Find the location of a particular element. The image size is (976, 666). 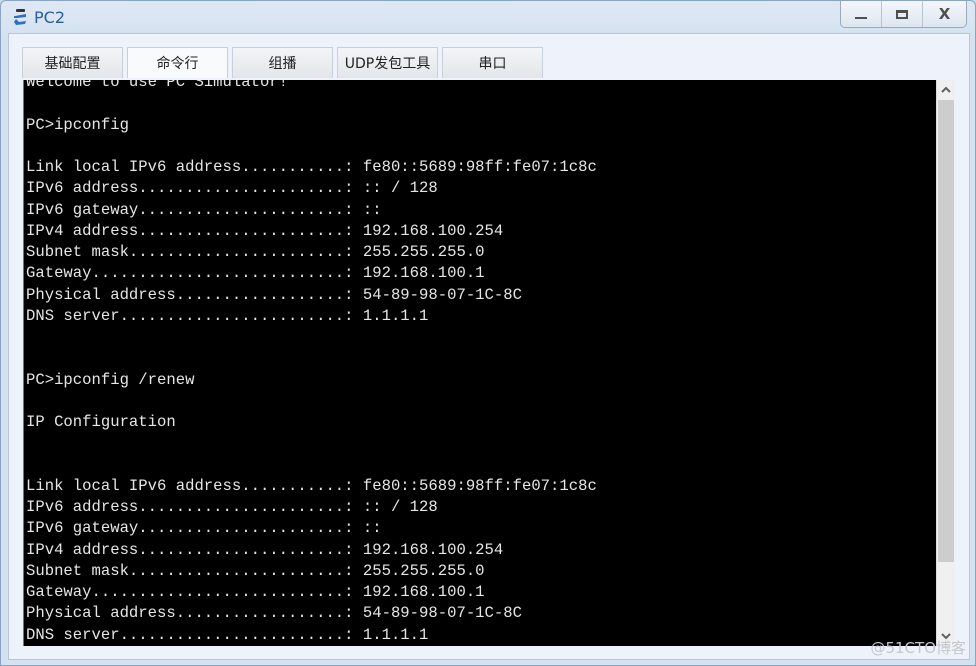

title-bar: PC2 X is located at coordinates (488, 18).